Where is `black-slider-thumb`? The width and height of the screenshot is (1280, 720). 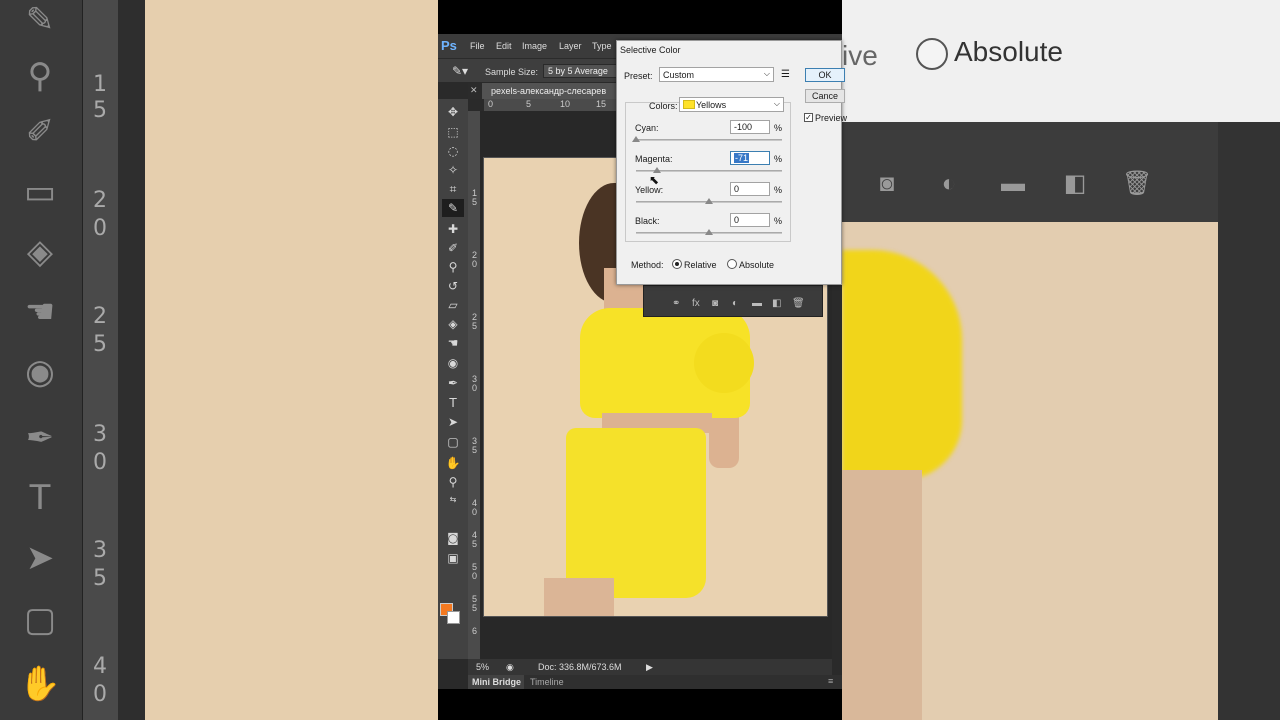
black-slider-thumb is located at coordinates (709, 232).